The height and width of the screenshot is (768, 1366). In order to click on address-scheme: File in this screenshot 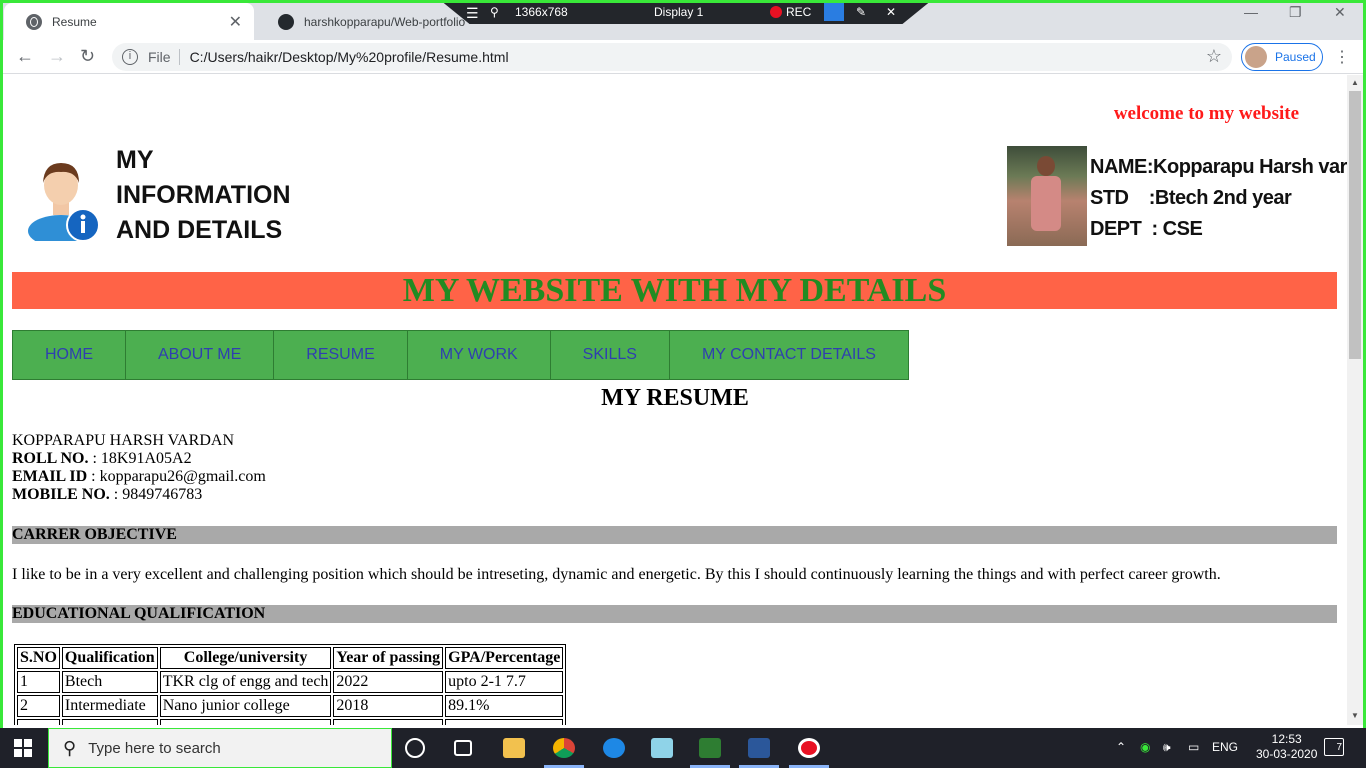, I will do `click(164, 57)`.